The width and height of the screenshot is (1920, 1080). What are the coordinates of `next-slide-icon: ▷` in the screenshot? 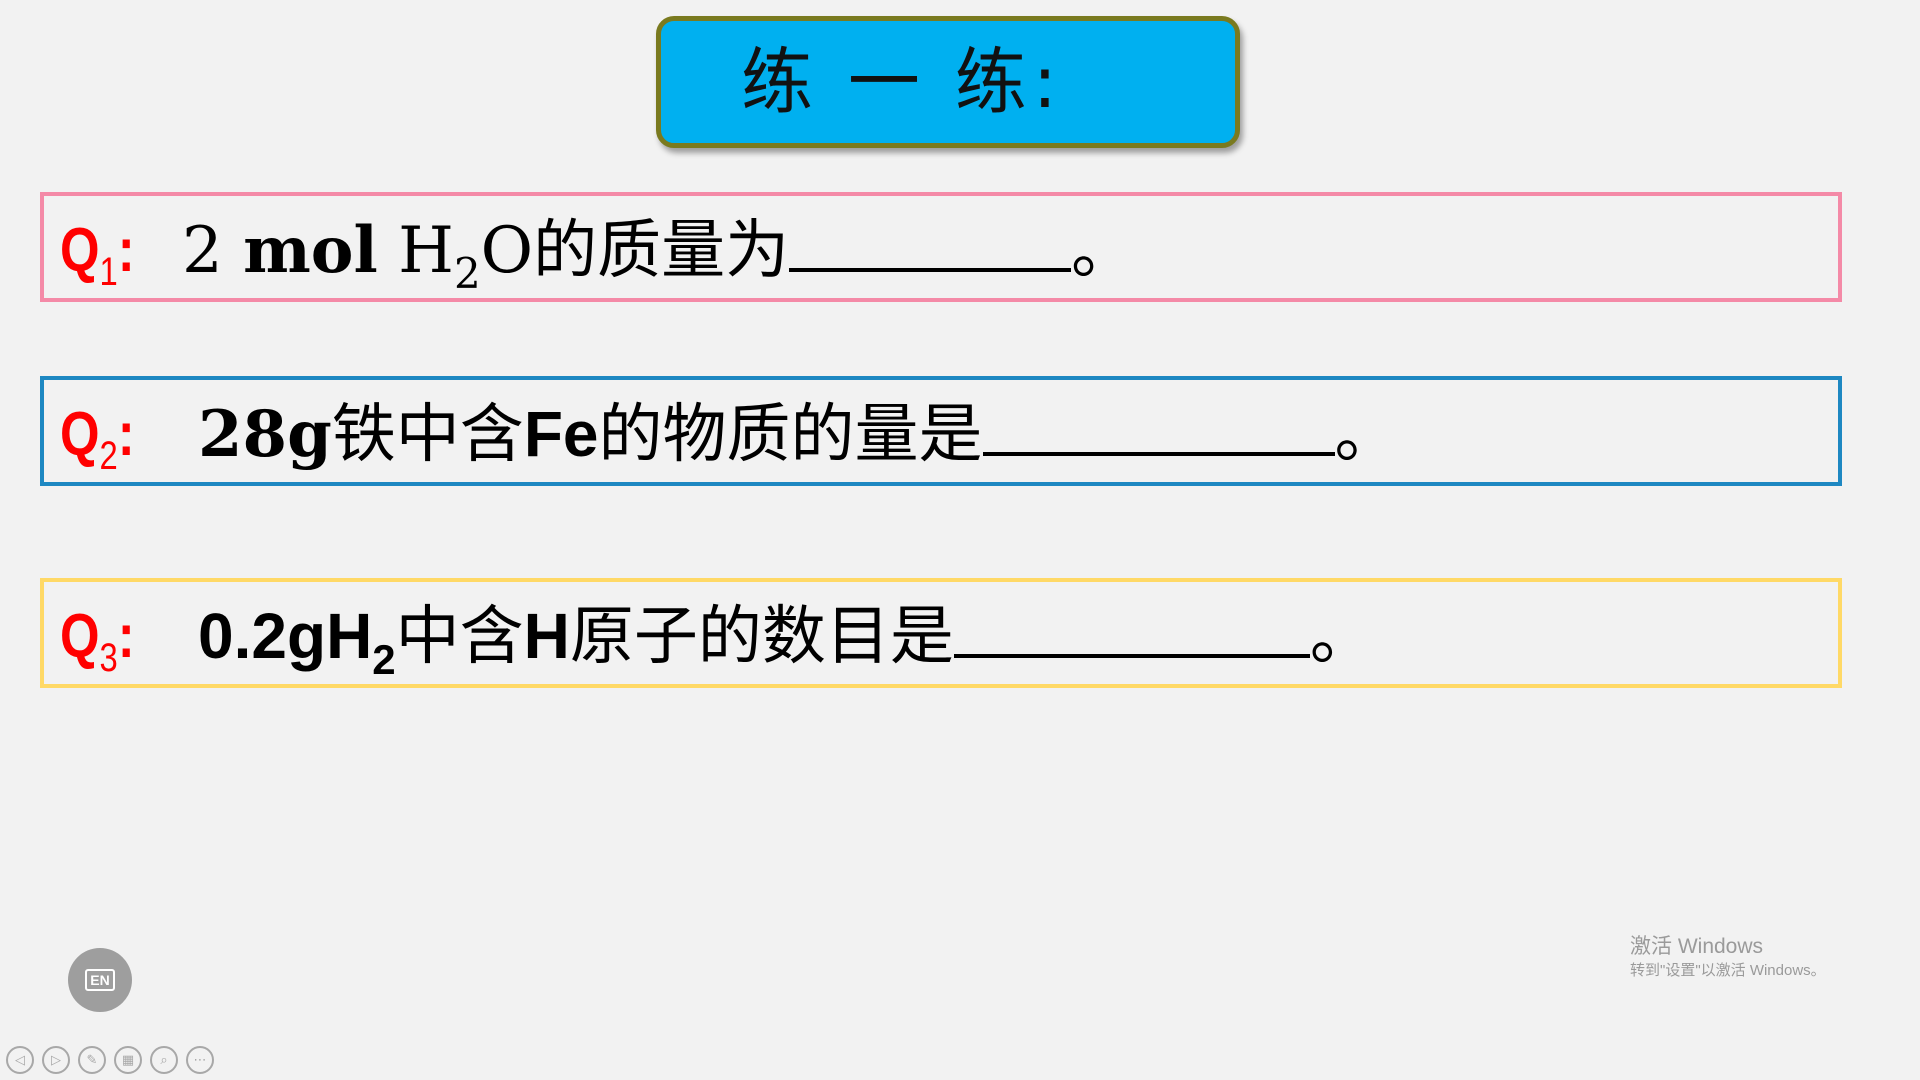 It's located at (56, 1060).